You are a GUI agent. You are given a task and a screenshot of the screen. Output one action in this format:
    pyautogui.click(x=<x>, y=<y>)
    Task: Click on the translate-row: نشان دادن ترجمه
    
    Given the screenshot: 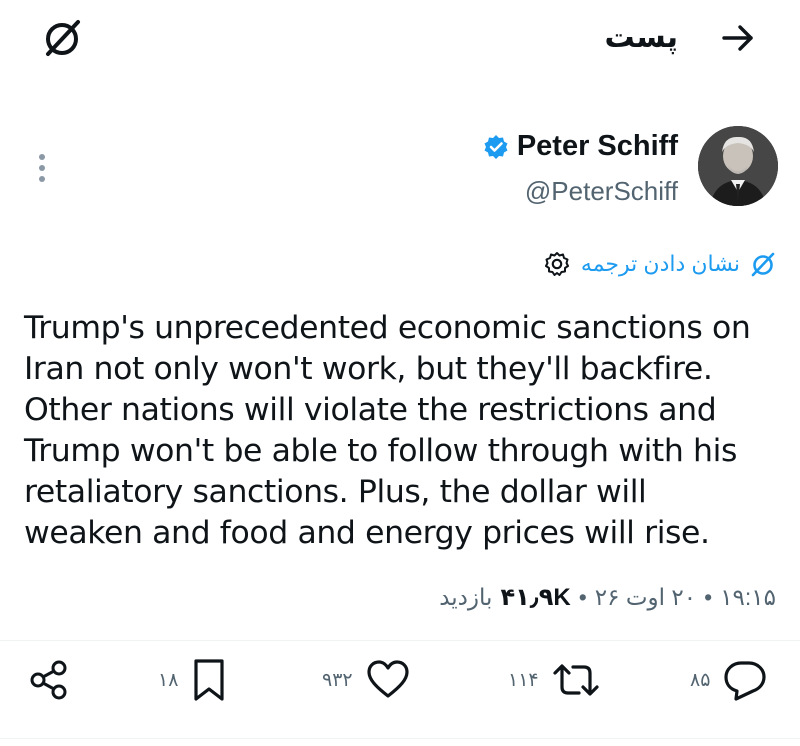 What is the action you would take?
    pyautogui.click(x=659, y=264)
    